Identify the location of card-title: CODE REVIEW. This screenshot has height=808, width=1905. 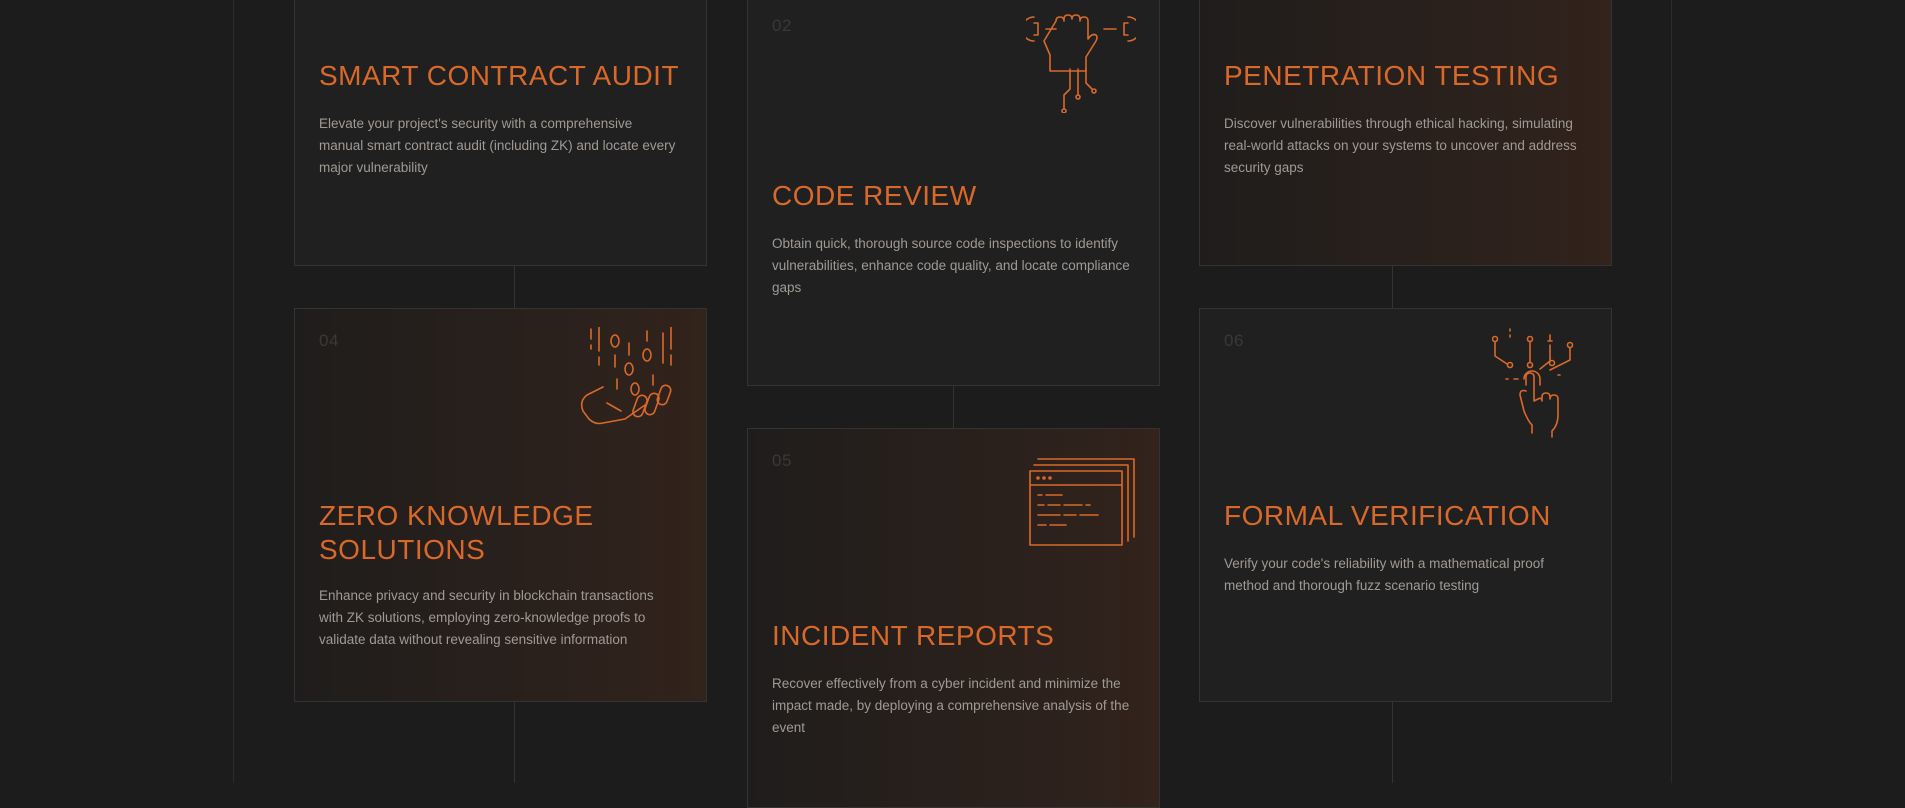
(874, 195).